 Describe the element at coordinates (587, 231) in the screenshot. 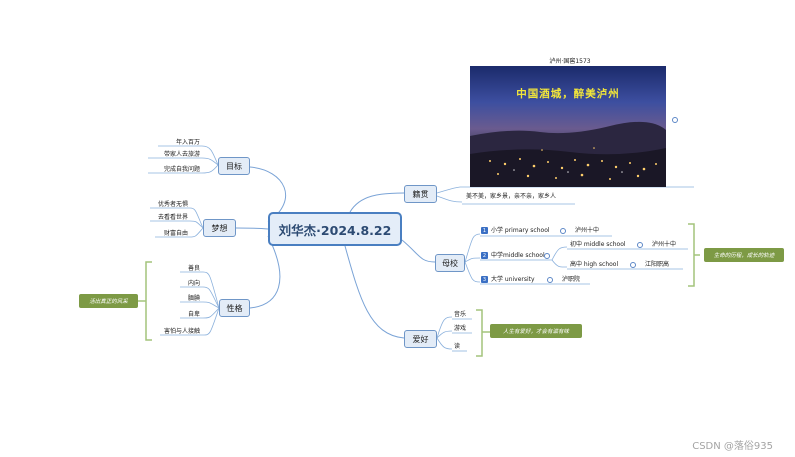

I see `school-primary-value: 泸州十中` at that location.